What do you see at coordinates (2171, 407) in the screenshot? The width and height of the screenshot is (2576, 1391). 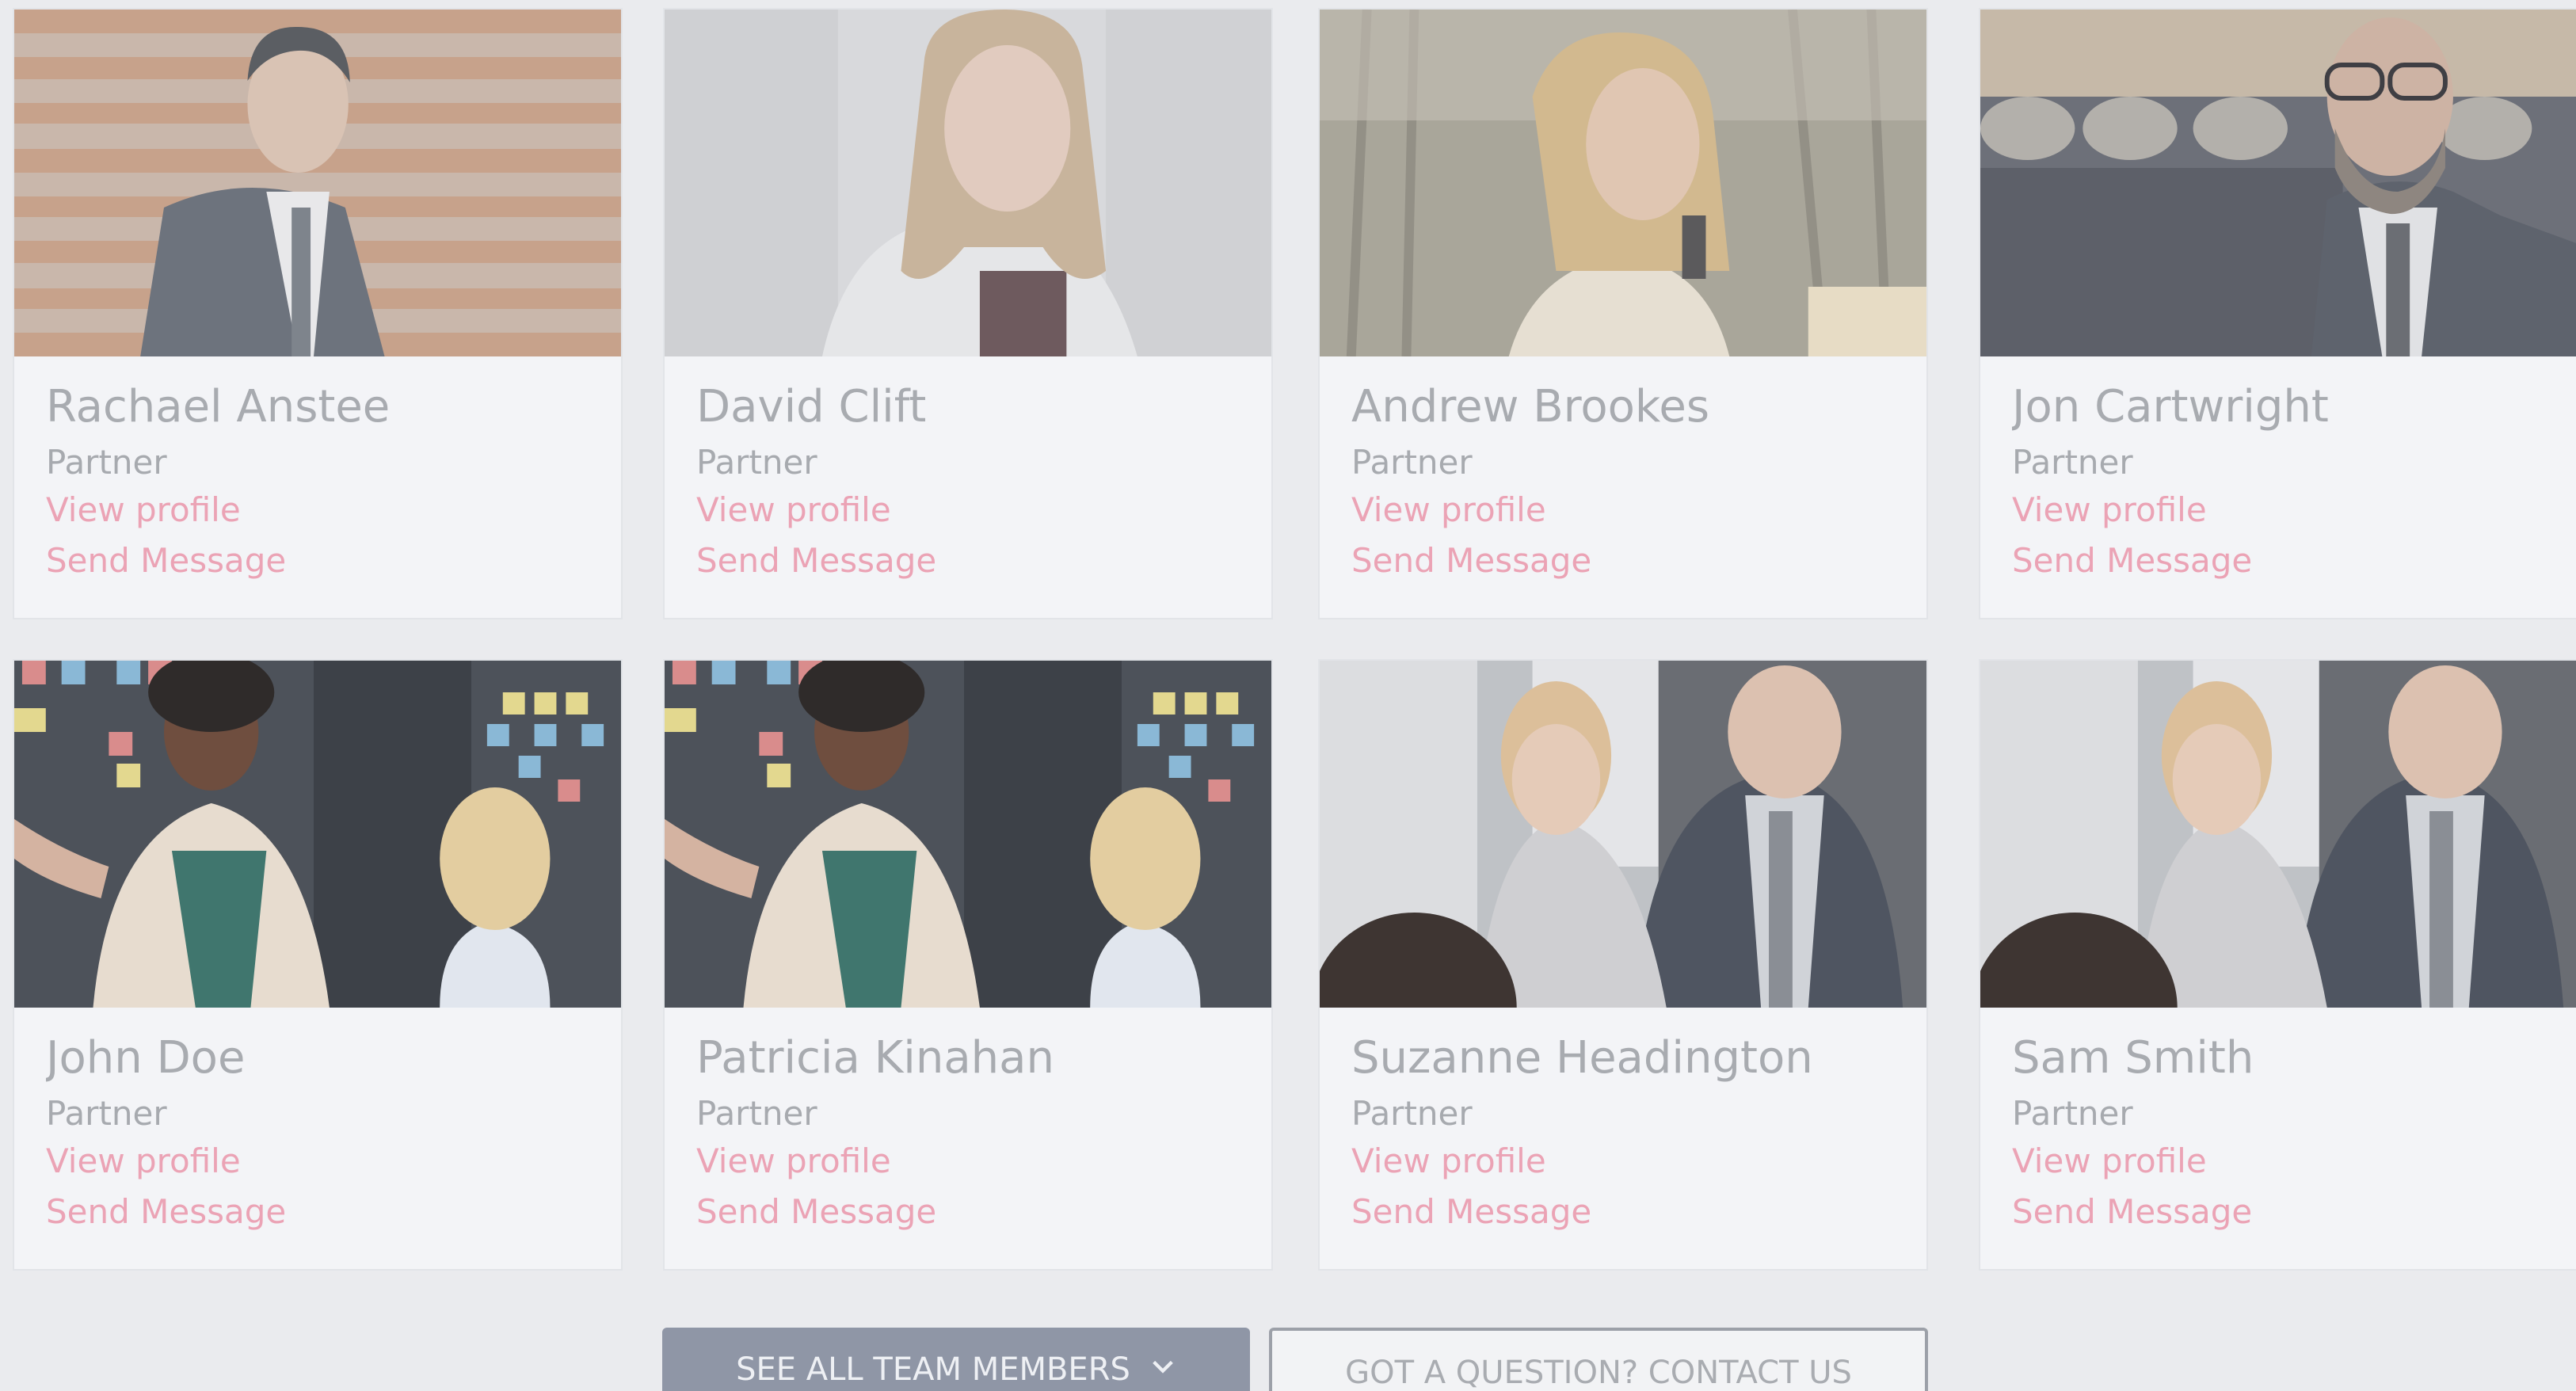 I see `member-name: Jon Cartwright` at bounding box center [2171, 407].